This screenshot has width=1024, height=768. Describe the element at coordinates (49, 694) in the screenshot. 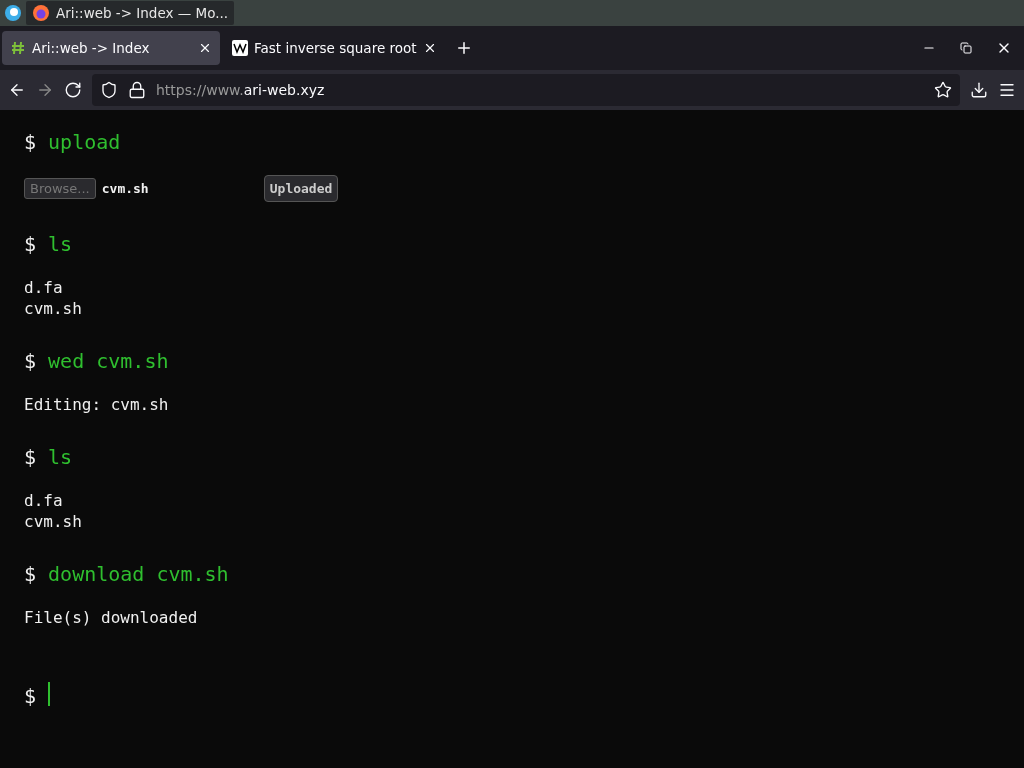

I see `text-cursor` at that location.